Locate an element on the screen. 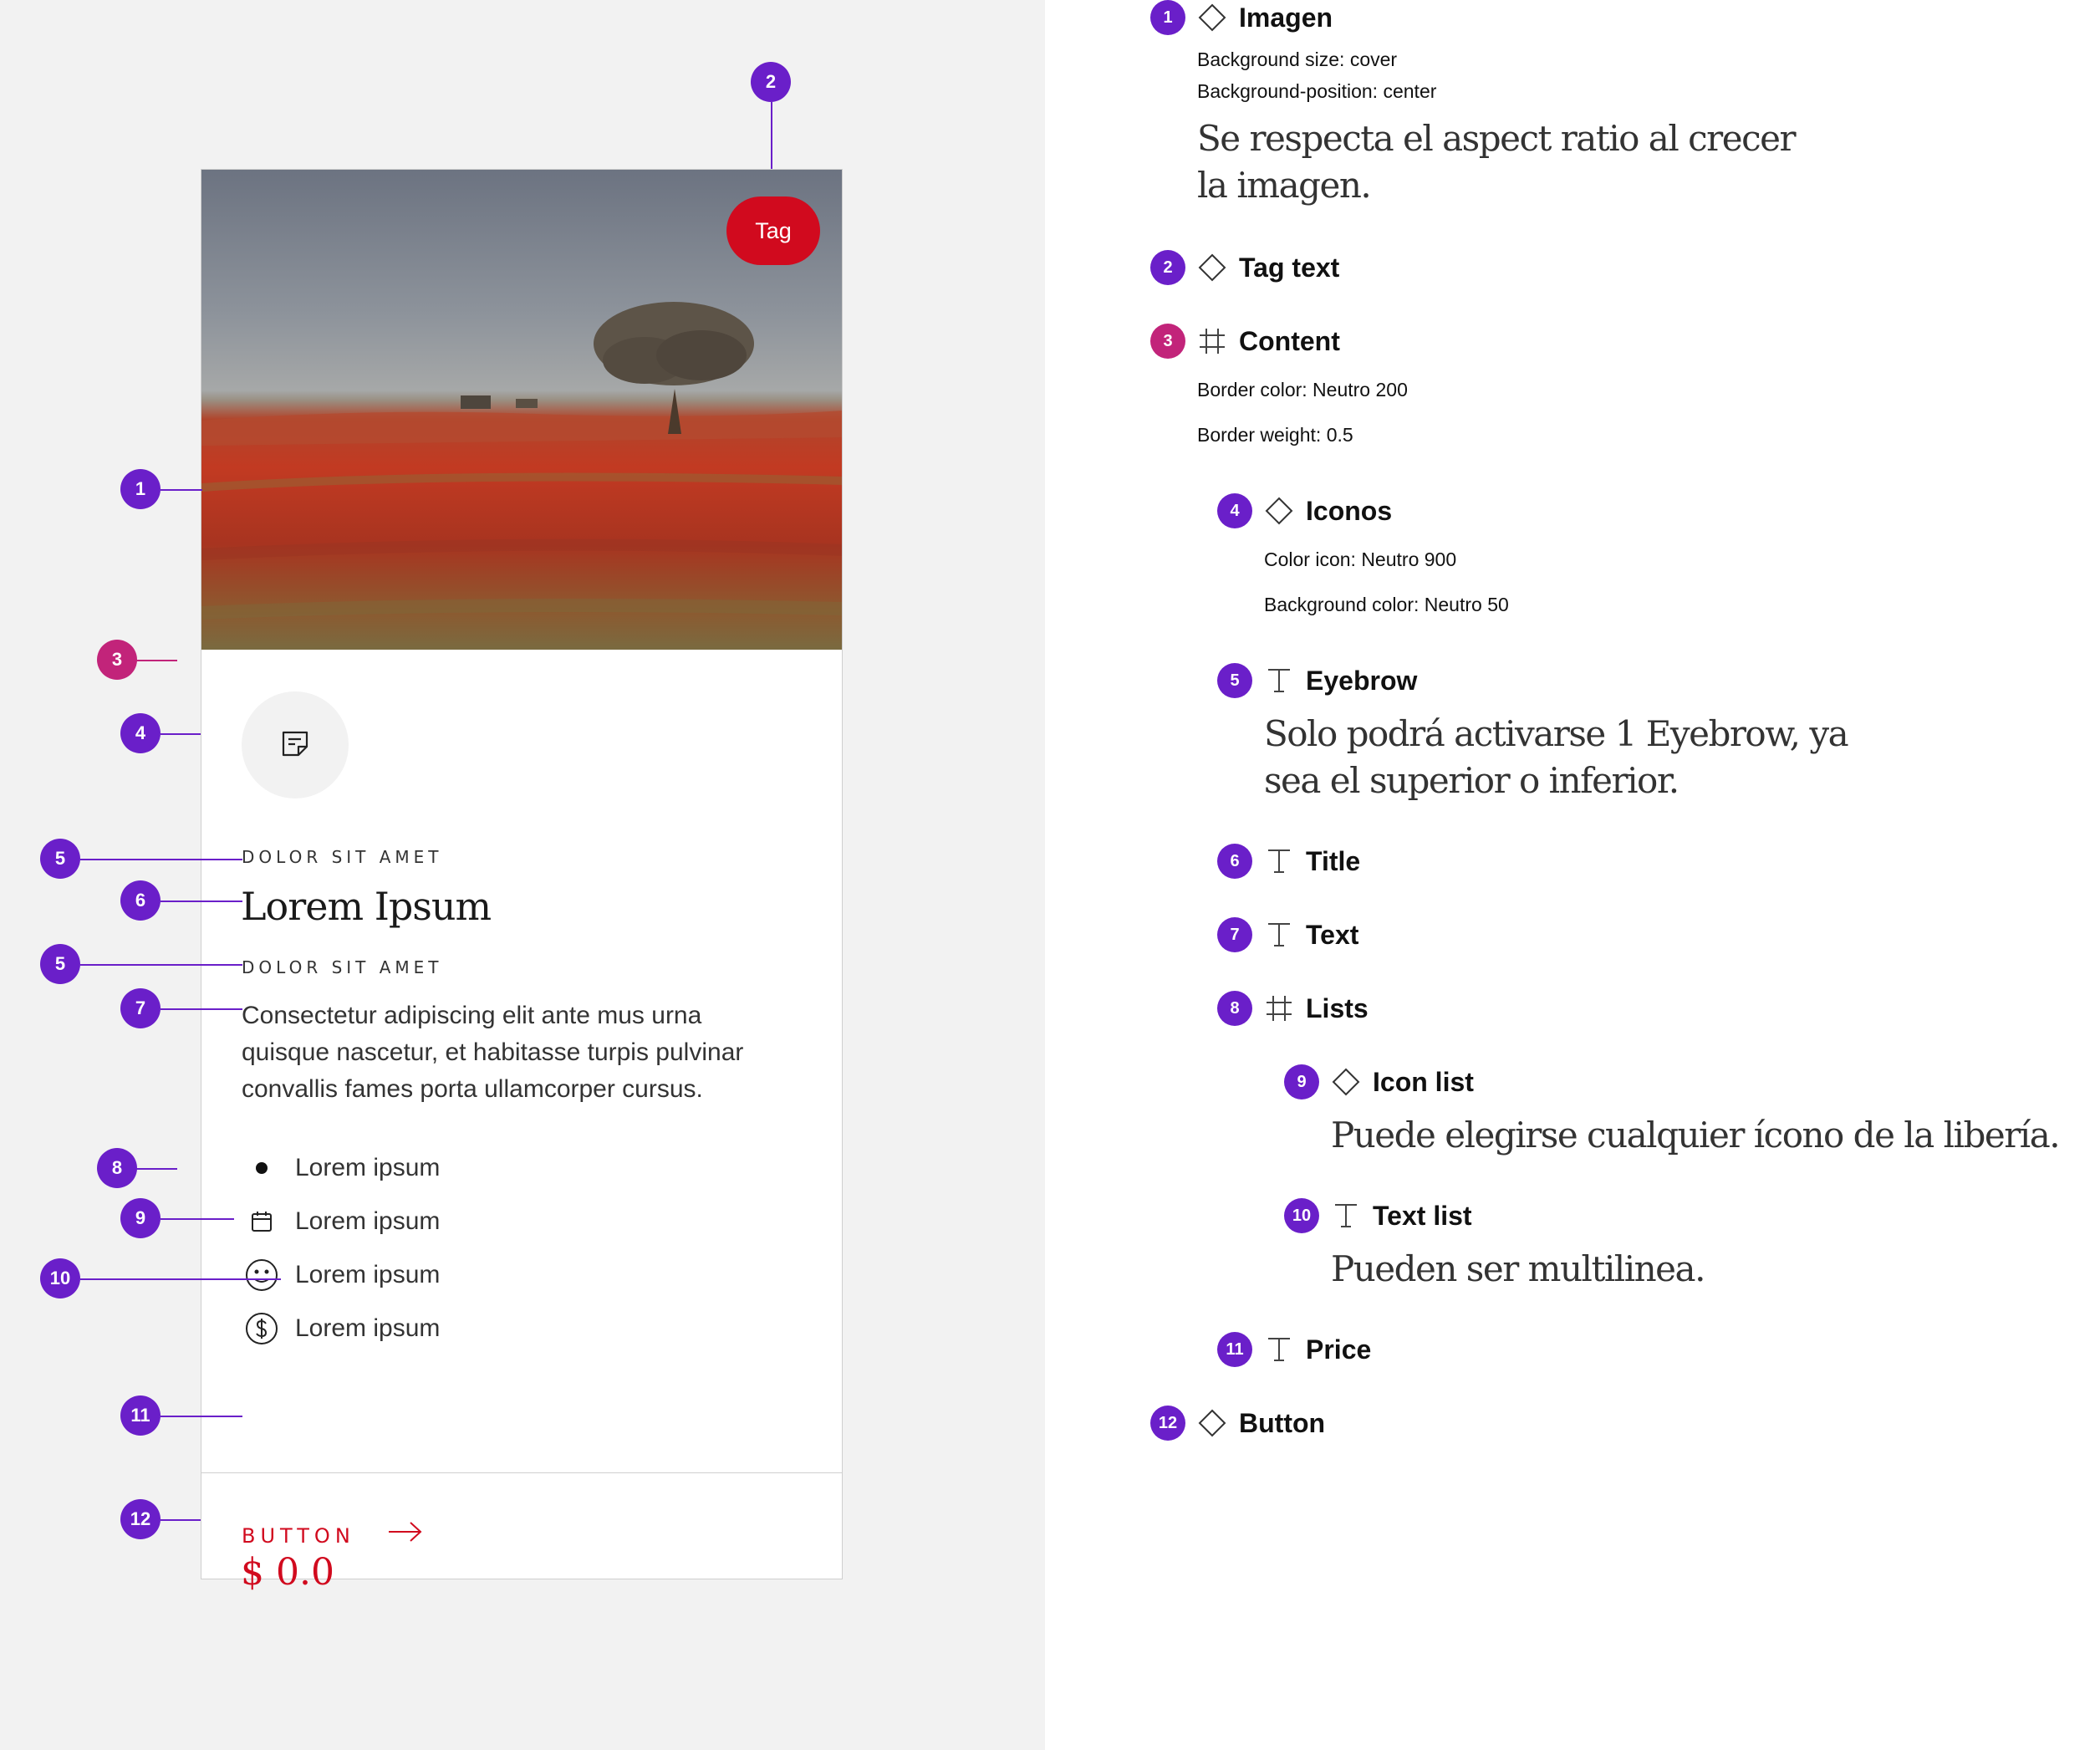 The height and width of the screenshot is (1750, 2100). bullet-icon is located at coordinates (262, 1168).